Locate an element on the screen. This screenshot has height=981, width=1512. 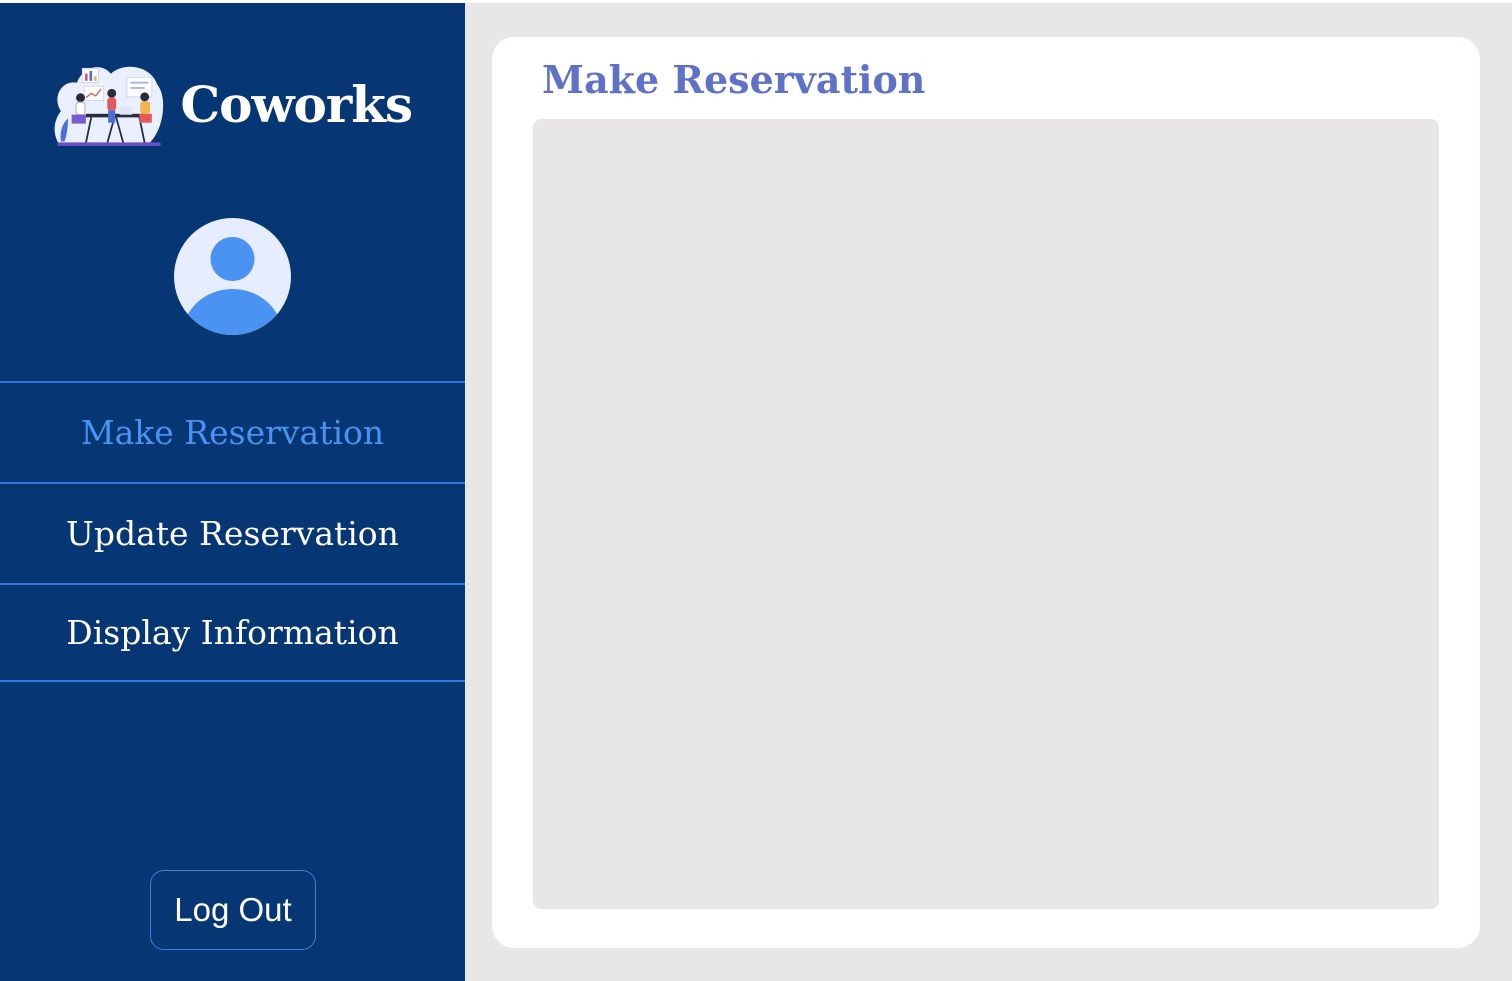
sidebar-item-label: Update Reservation is located at coordinates (232, 533).